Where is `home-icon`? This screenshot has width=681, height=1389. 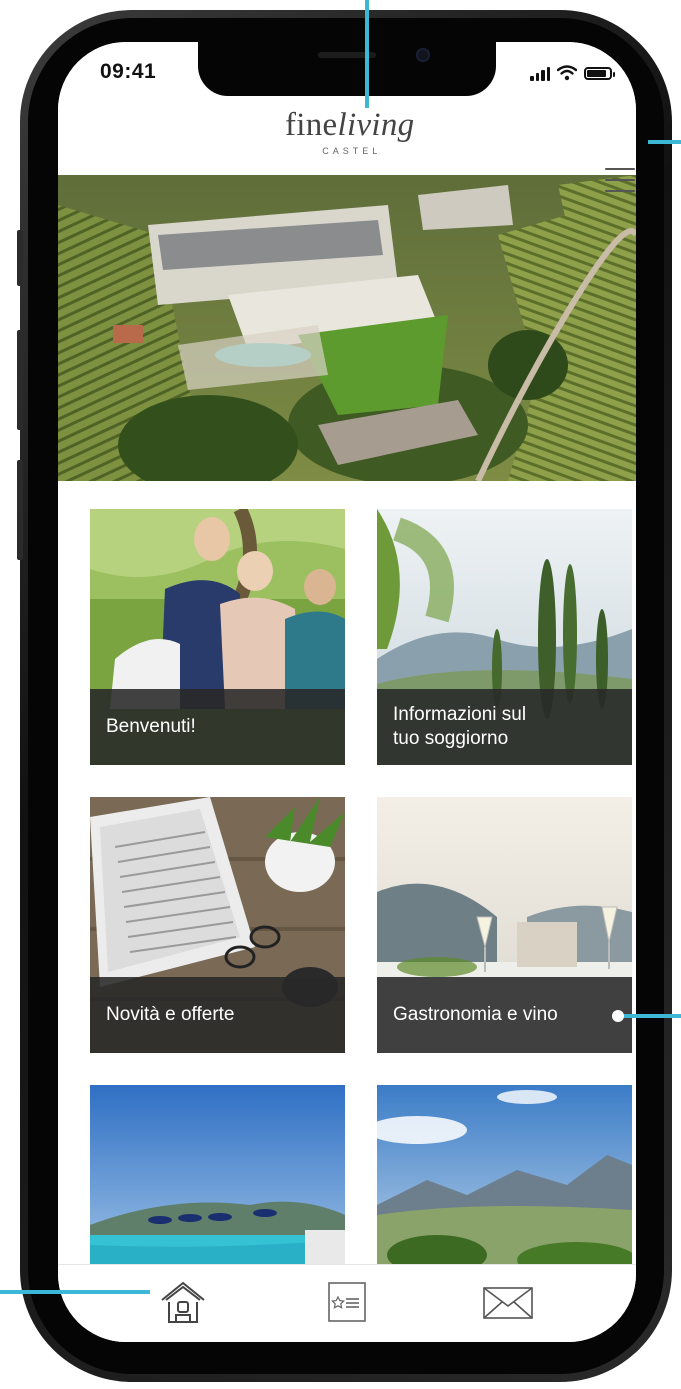 home-icon is located at coordinates (183, 1302).